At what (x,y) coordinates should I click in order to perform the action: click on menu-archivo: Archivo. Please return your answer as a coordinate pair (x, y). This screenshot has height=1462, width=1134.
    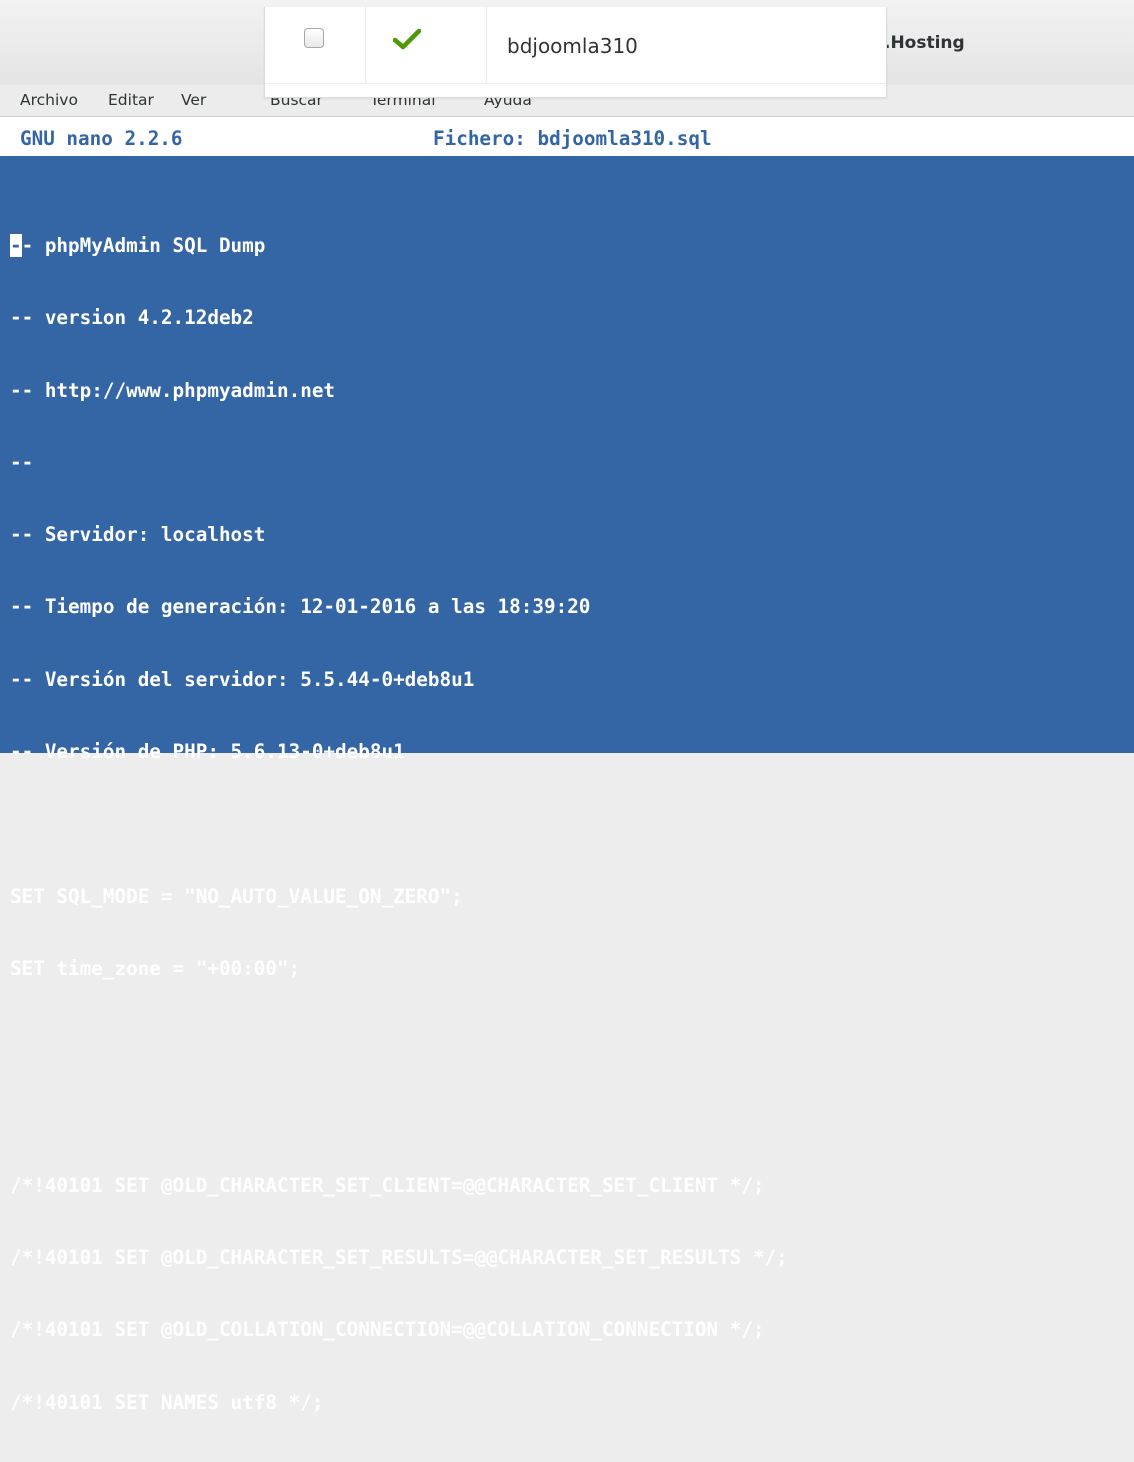
    Looking at the image, I should click on (49, 100).